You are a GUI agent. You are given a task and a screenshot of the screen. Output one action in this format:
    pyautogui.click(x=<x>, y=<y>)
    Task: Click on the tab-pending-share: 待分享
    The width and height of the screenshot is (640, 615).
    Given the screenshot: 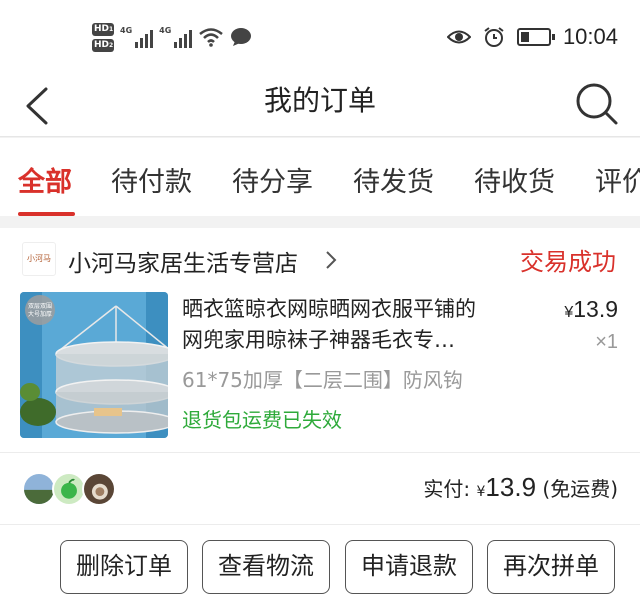 What is the action you would take?
    pyautogui.click(x=272, y=179)
    